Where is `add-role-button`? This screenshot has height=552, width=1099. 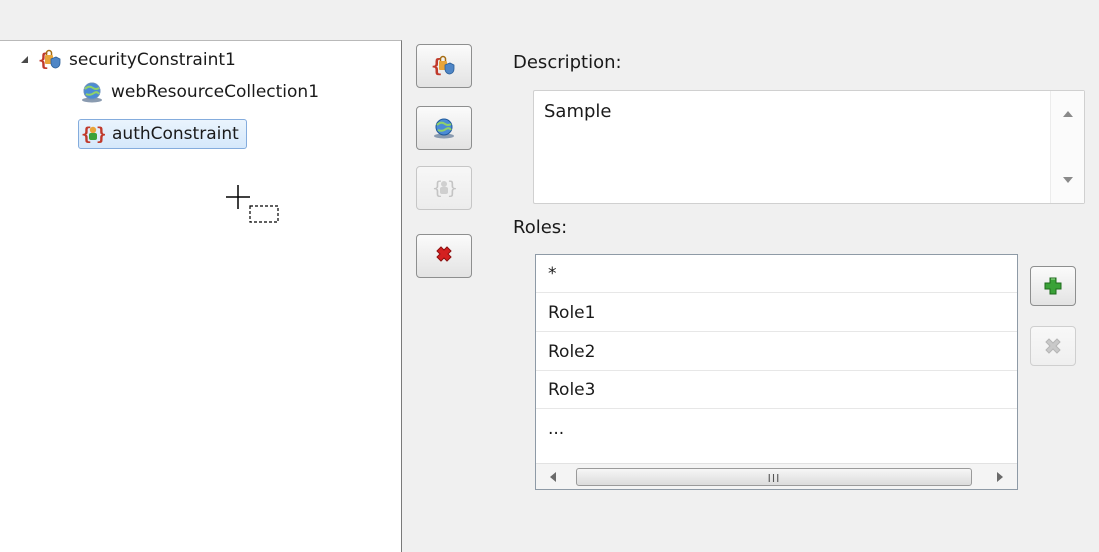
add-role-button is located at coordinates (1053, 286).